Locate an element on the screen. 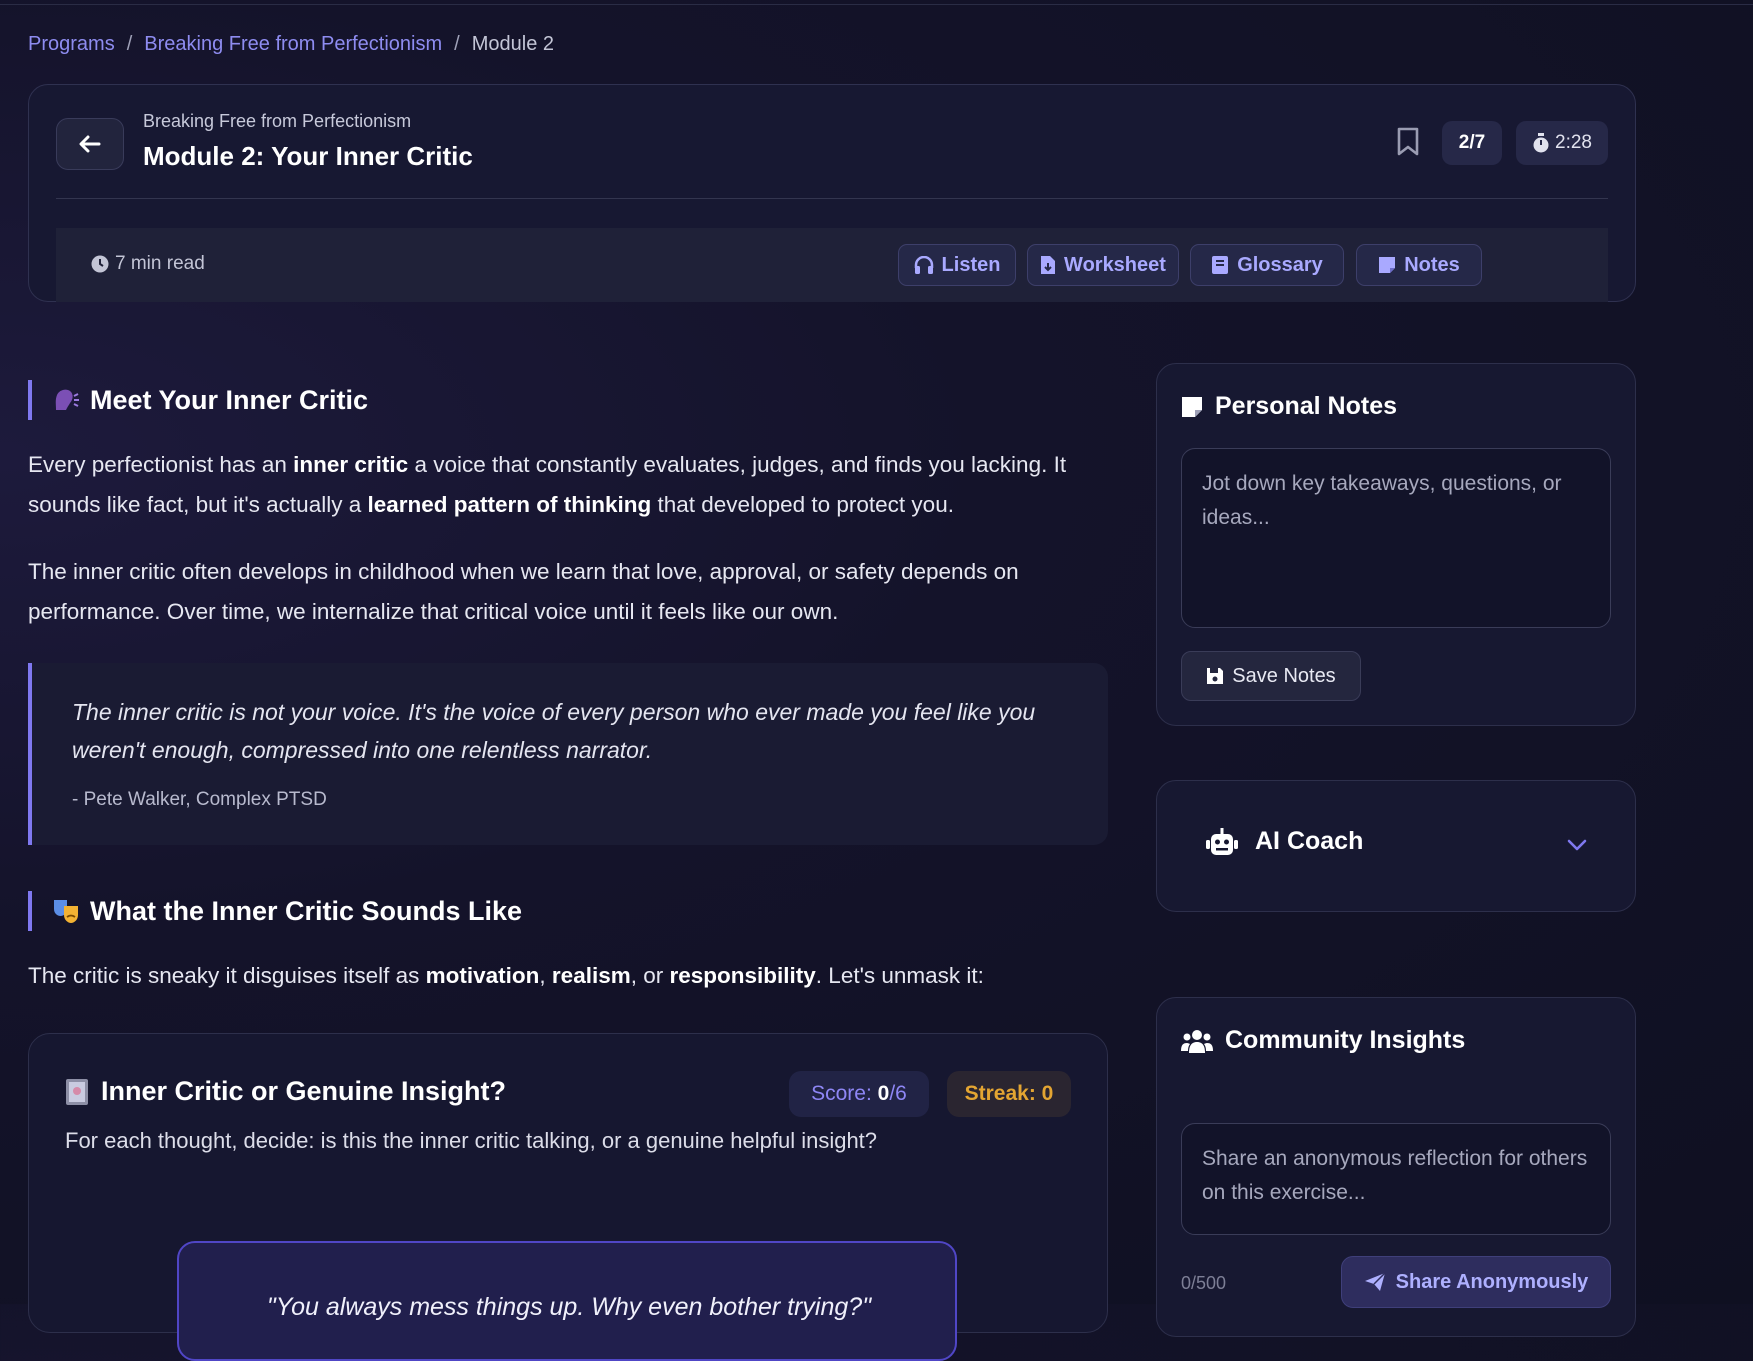 Image resolution: width=1753 pixels, height=1361 pixels. theater-masks-icon is located at coordinates (66, 911).